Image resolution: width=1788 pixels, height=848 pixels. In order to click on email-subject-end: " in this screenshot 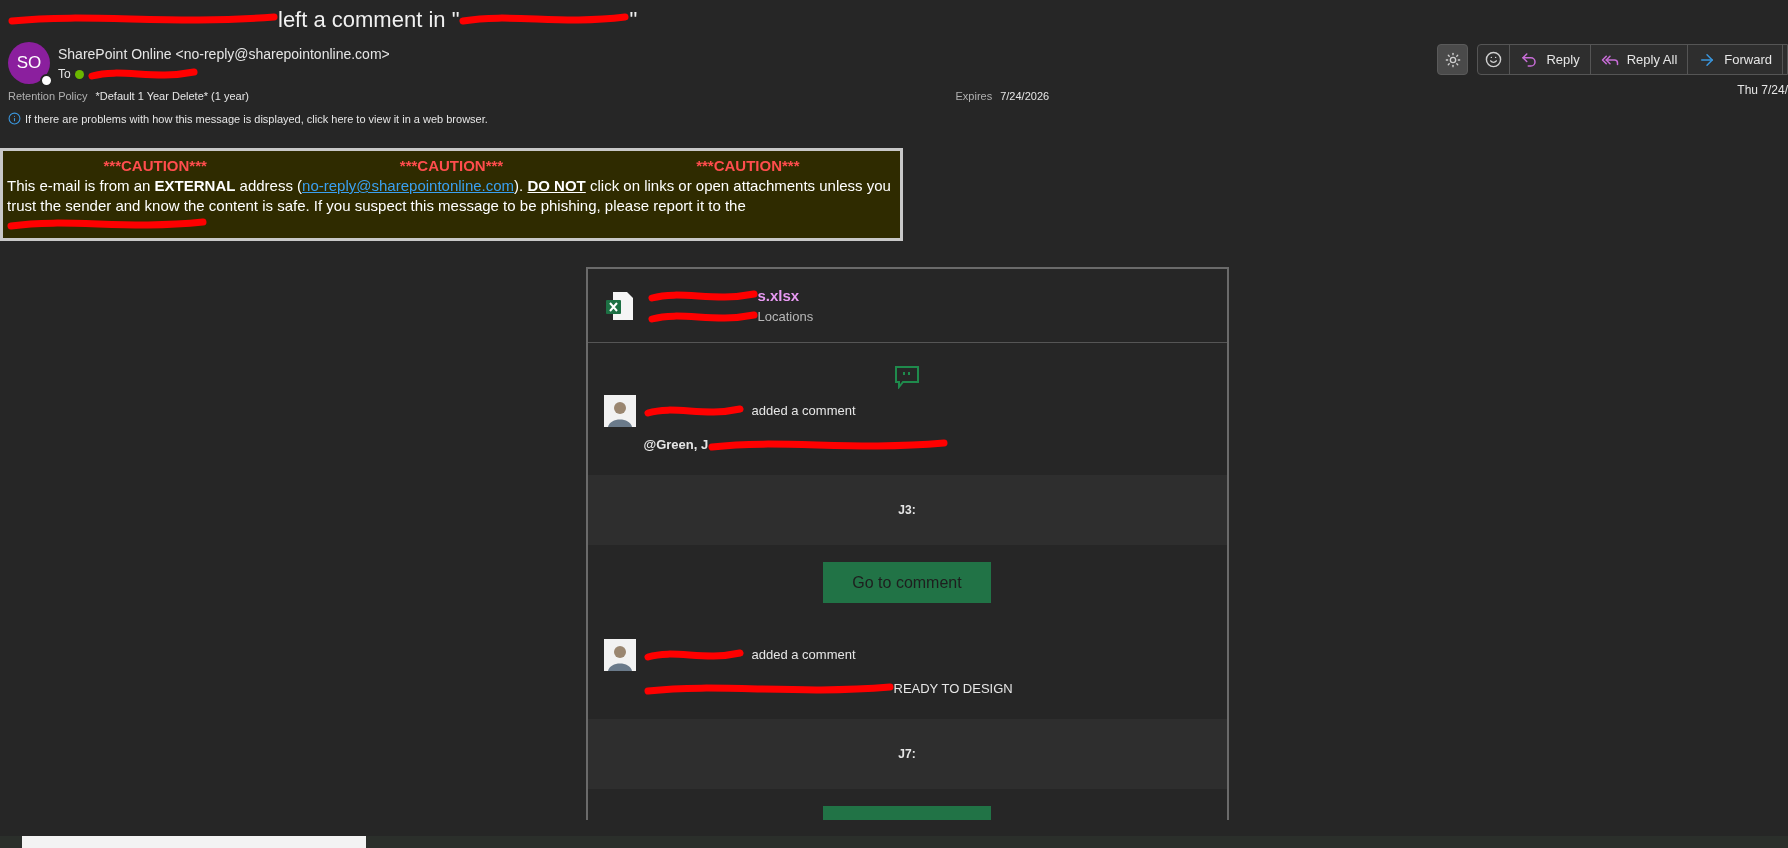, I will do `click(633, 19)`.